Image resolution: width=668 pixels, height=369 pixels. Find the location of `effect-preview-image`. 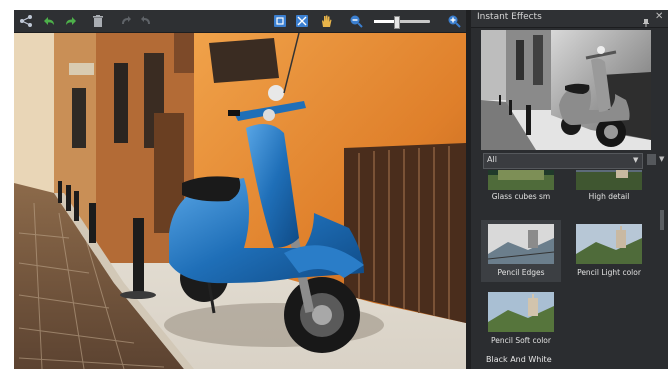

effect-preview-image is located at coordinates (566, 90).